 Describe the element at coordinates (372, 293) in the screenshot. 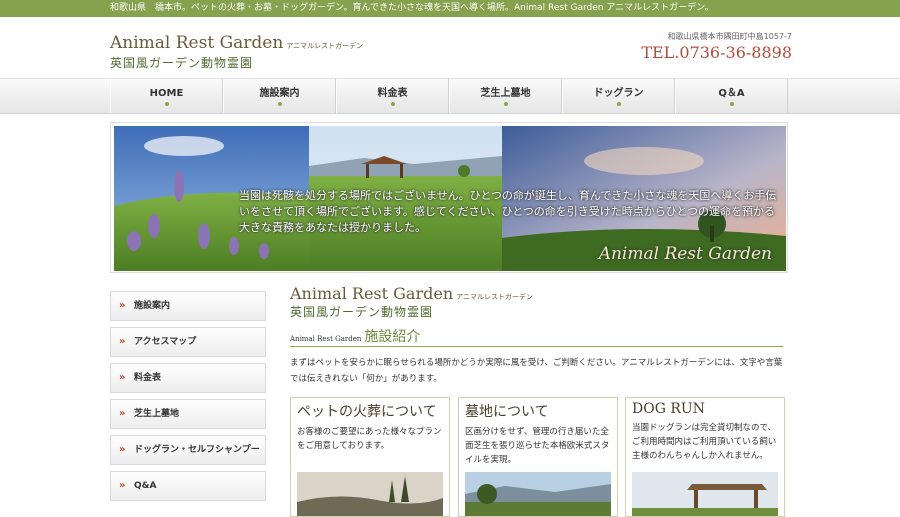

I see `main-logo-english: Animal Rest Garden` at that location.